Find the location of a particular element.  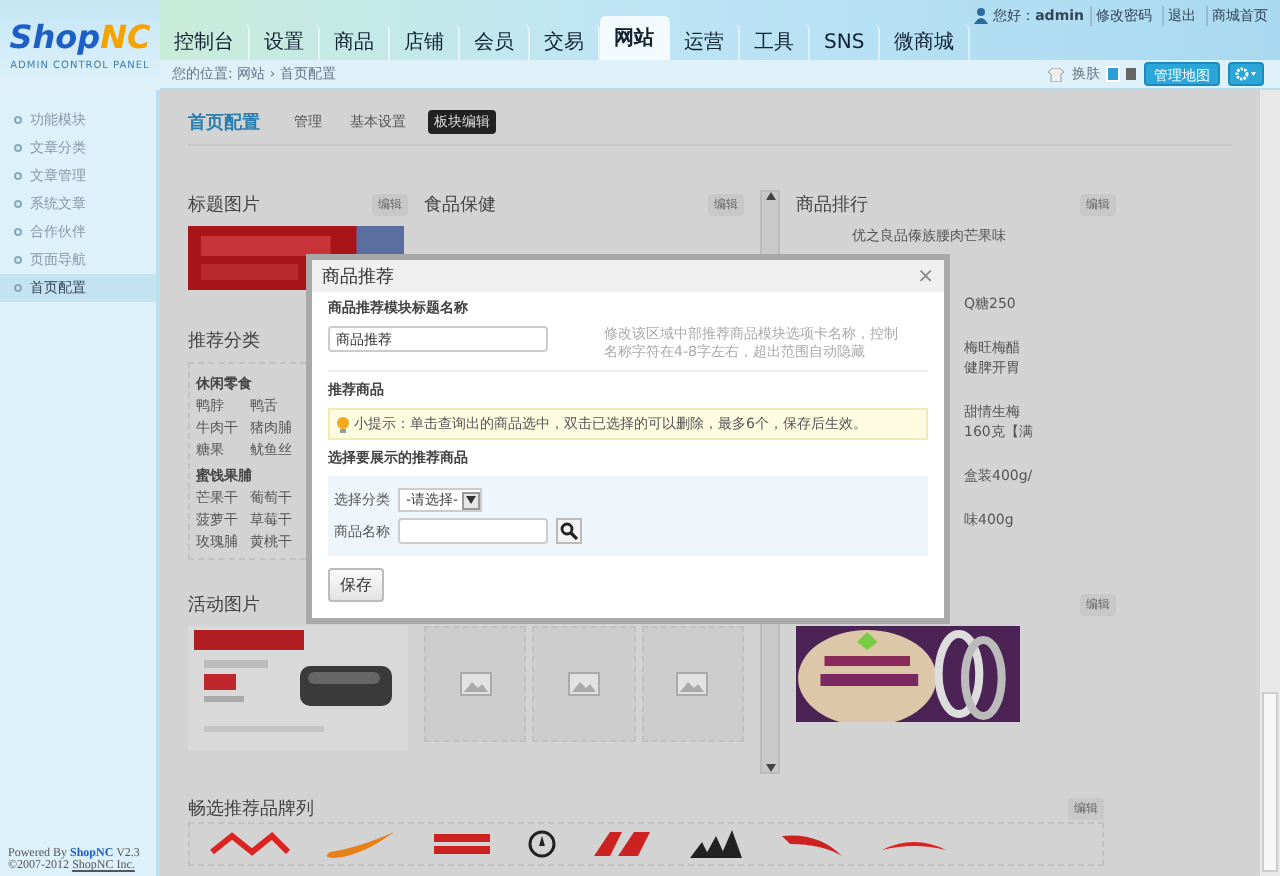

panel-title: 畅选推荐品牌列 is located at coordinates (251, 809).